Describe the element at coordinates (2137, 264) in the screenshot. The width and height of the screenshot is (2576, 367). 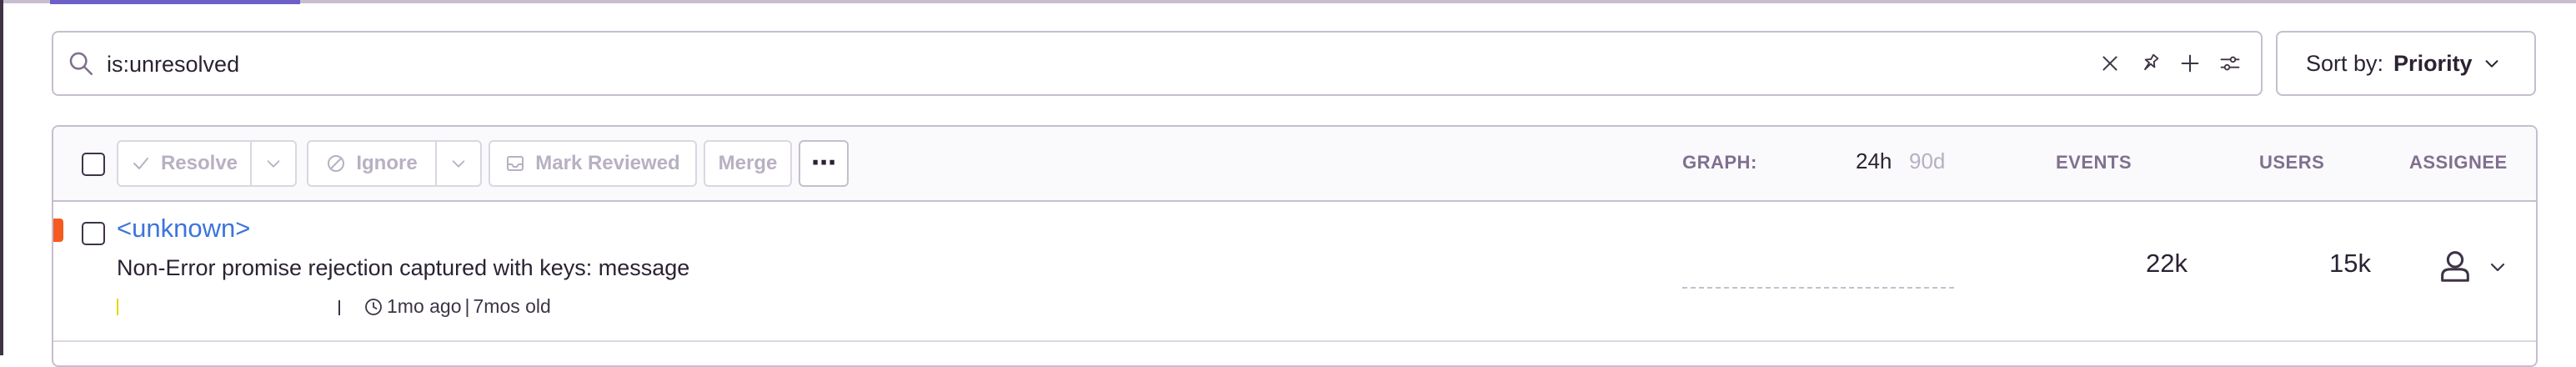
I see `events-count: 22k` at that location.